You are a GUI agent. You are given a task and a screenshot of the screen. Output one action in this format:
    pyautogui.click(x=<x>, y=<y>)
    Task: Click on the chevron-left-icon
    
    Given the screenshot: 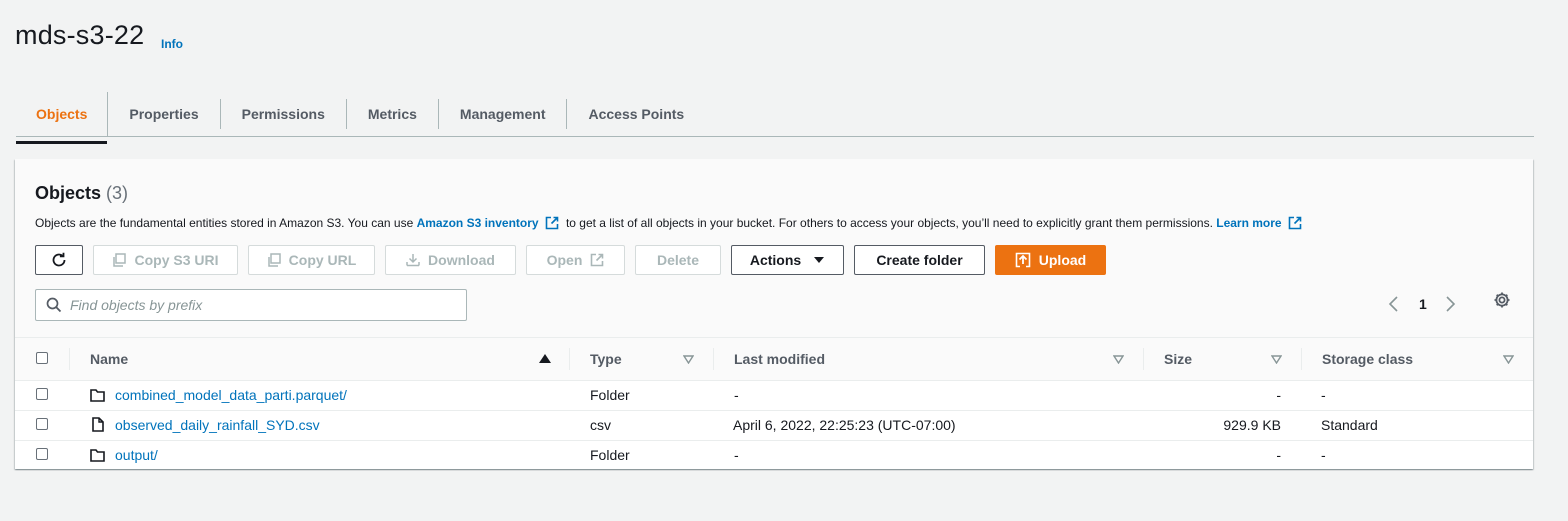 What is the action you would take?
    pyautogui.click(x=1394, y=304)
    